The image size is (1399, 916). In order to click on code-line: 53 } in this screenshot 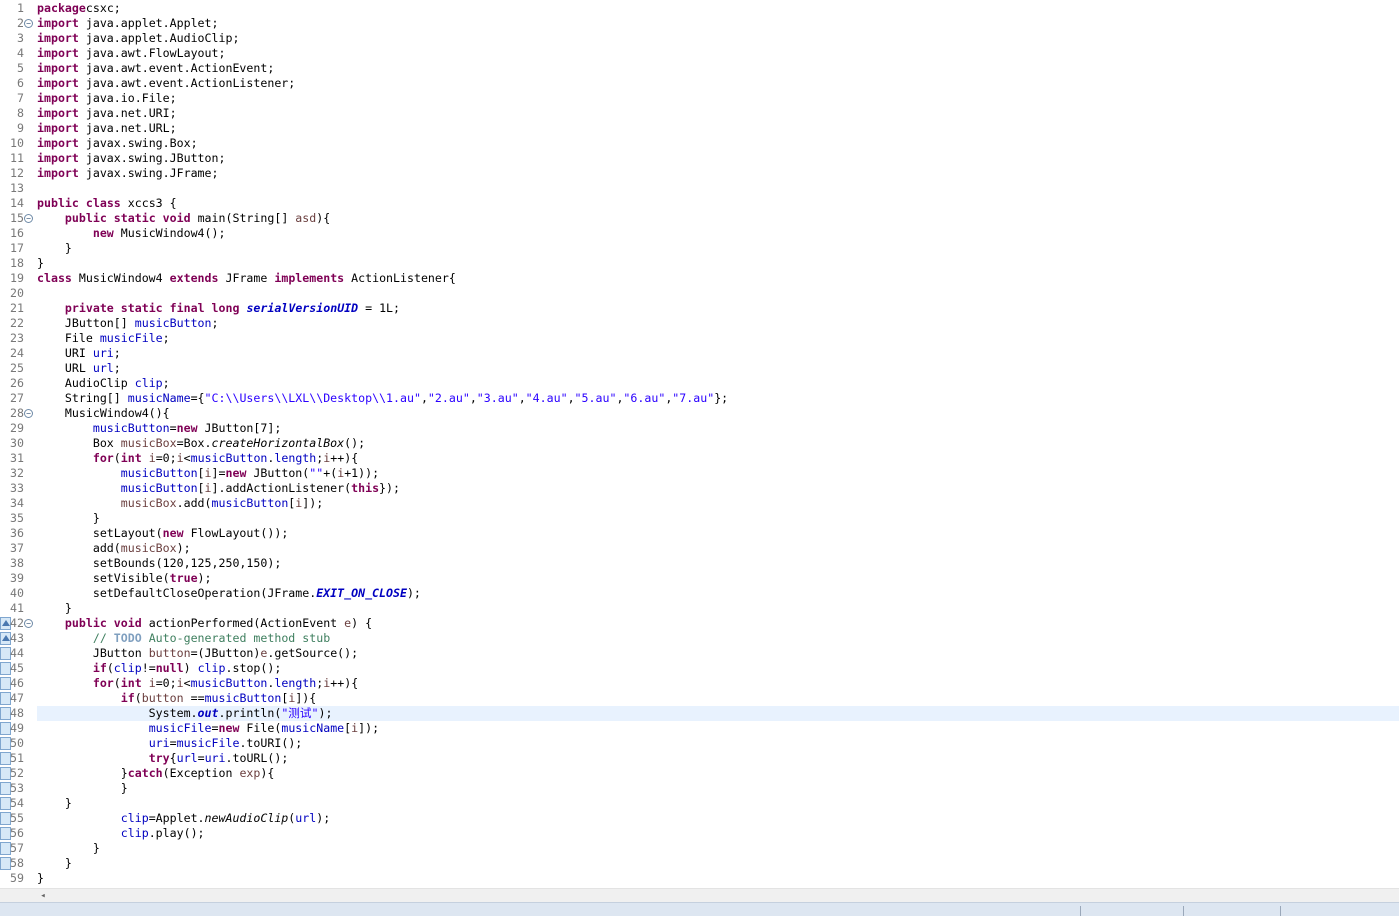, I will do `click(699, 788)`.